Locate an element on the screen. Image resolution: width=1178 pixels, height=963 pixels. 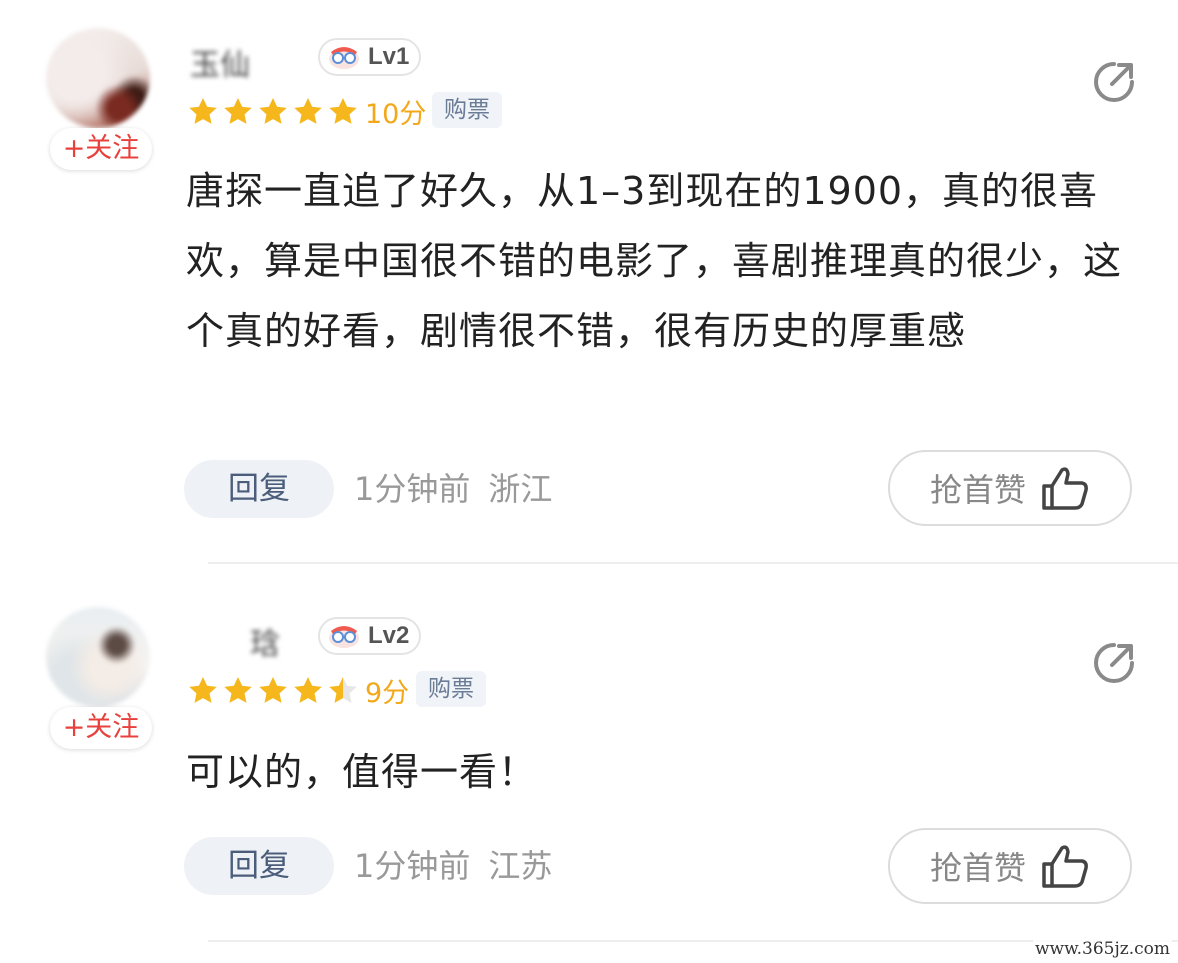
level-badge: Lv1 is located at coordinates (370, 57).